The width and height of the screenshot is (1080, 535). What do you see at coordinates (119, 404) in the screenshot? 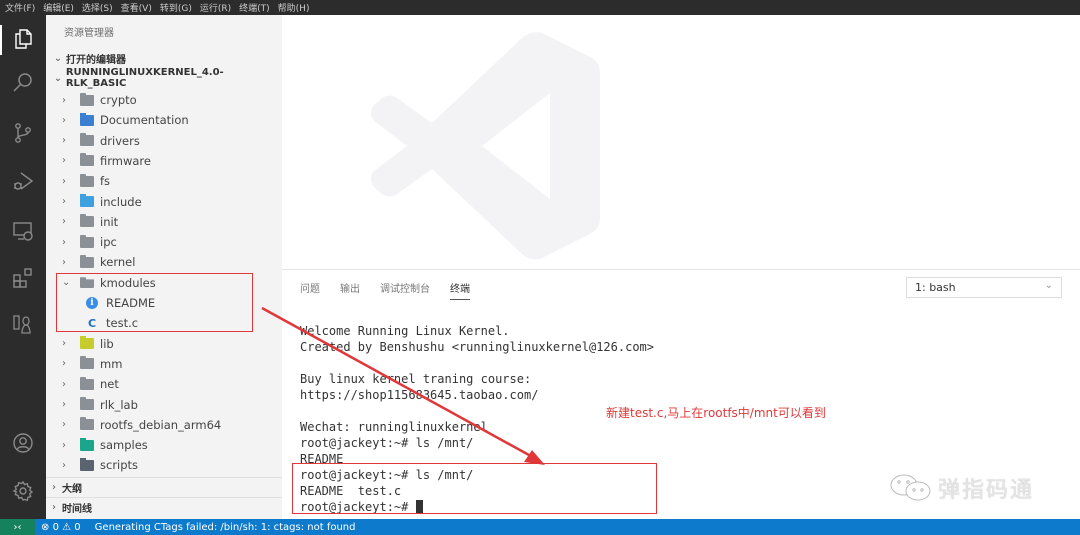
I see `tree-item-label: rlk_lab` at bounding box center [119, 404].